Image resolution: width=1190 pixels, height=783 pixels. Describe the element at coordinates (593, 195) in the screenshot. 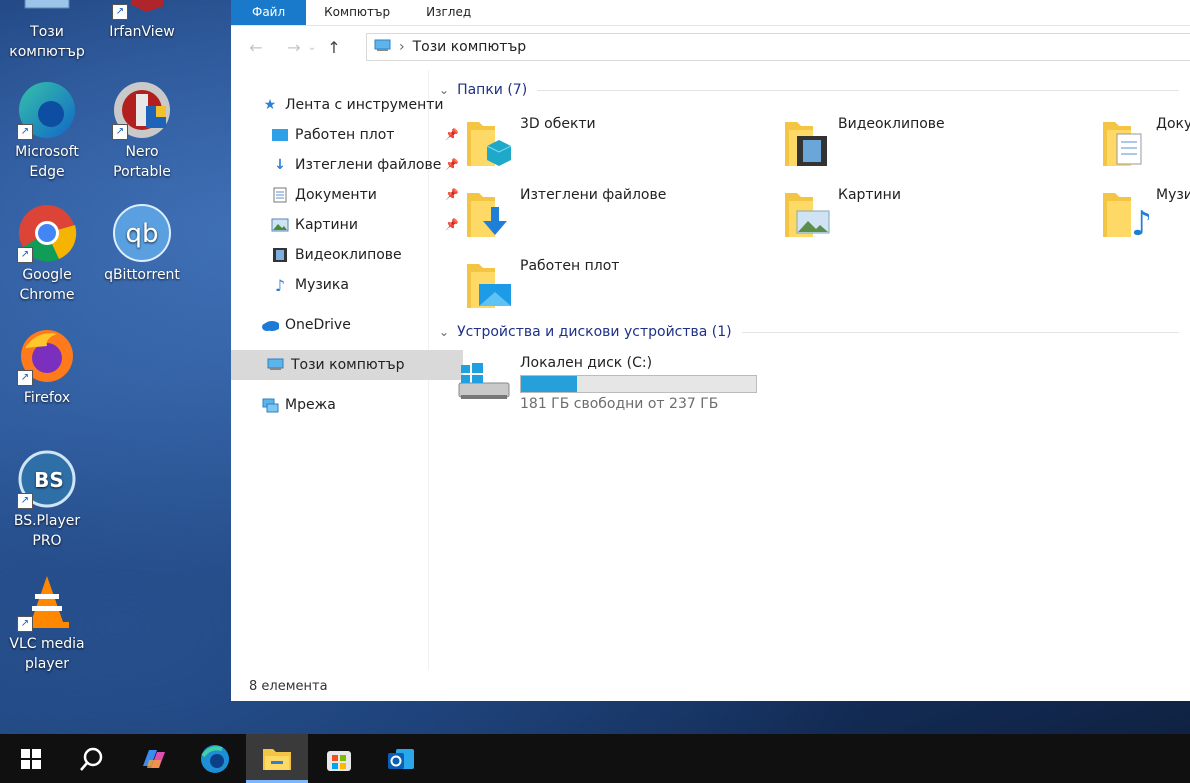

I see `folder-label: Изтеглени файлове` at that location.